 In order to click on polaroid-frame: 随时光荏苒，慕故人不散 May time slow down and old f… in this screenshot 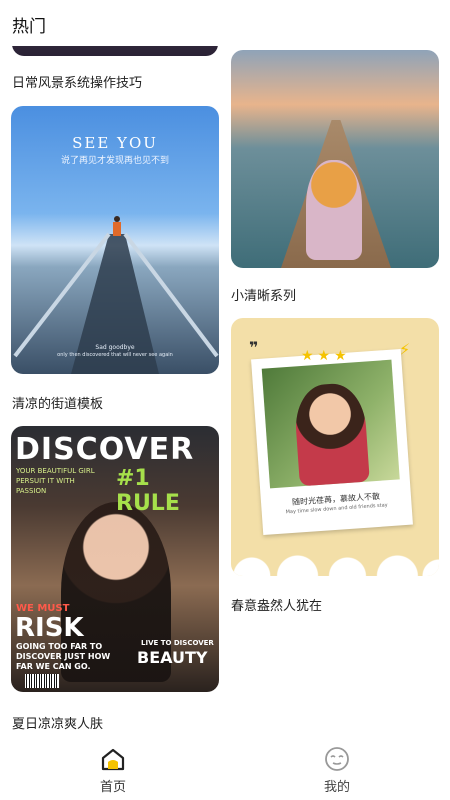, I will do `click(332, 442)`.